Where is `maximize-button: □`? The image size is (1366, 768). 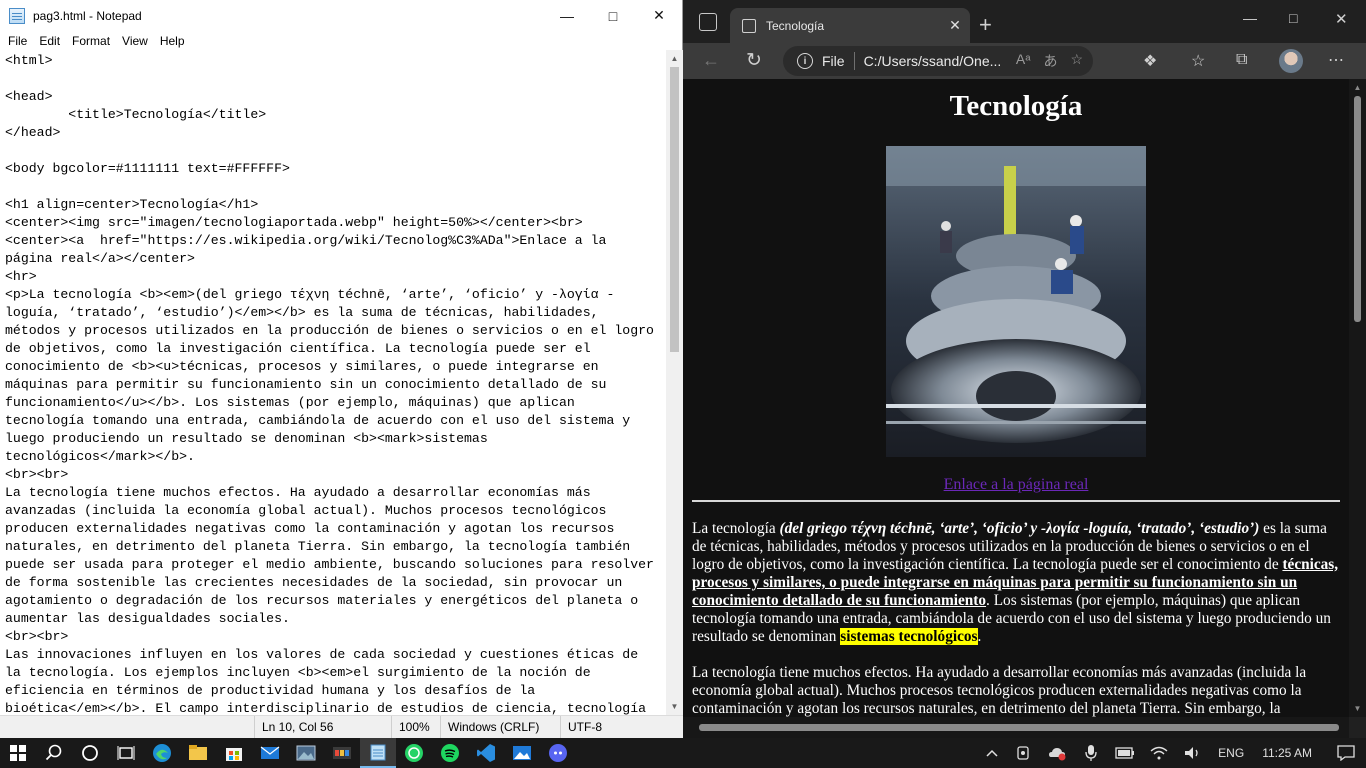 maximize-button: □ is located at coordinates (613, 15).